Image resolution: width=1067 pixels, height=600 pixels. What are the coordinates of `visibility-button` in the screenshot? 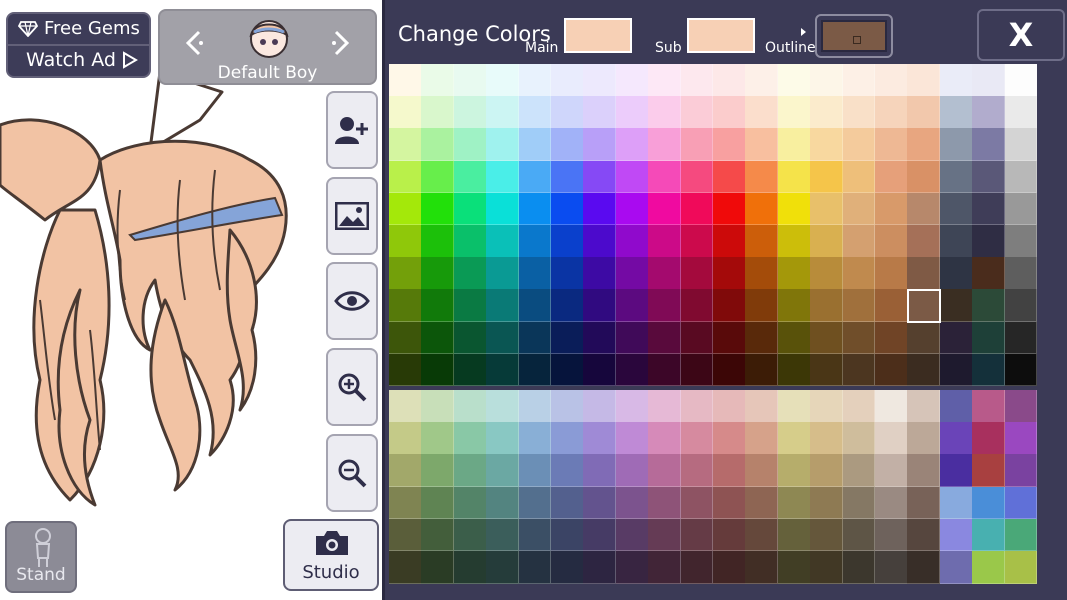 It's located at (352, 301).